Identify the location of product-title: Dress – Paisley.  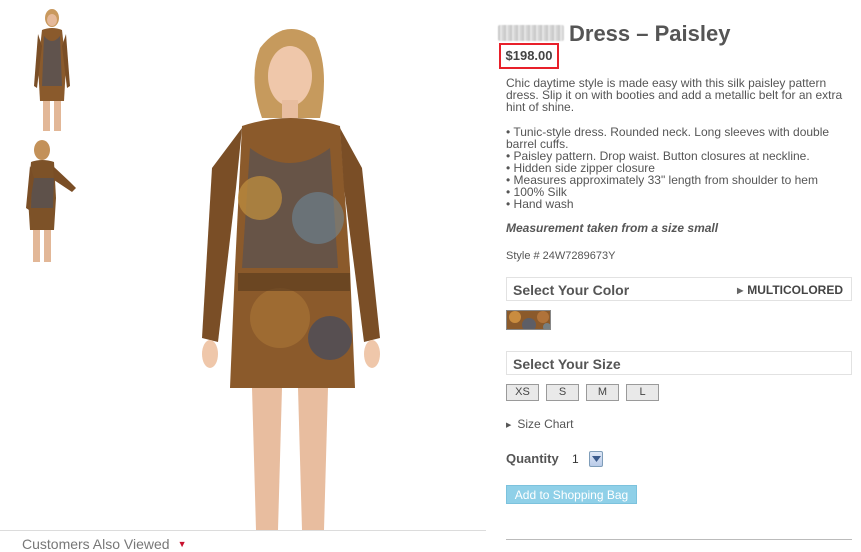
(650, 33).